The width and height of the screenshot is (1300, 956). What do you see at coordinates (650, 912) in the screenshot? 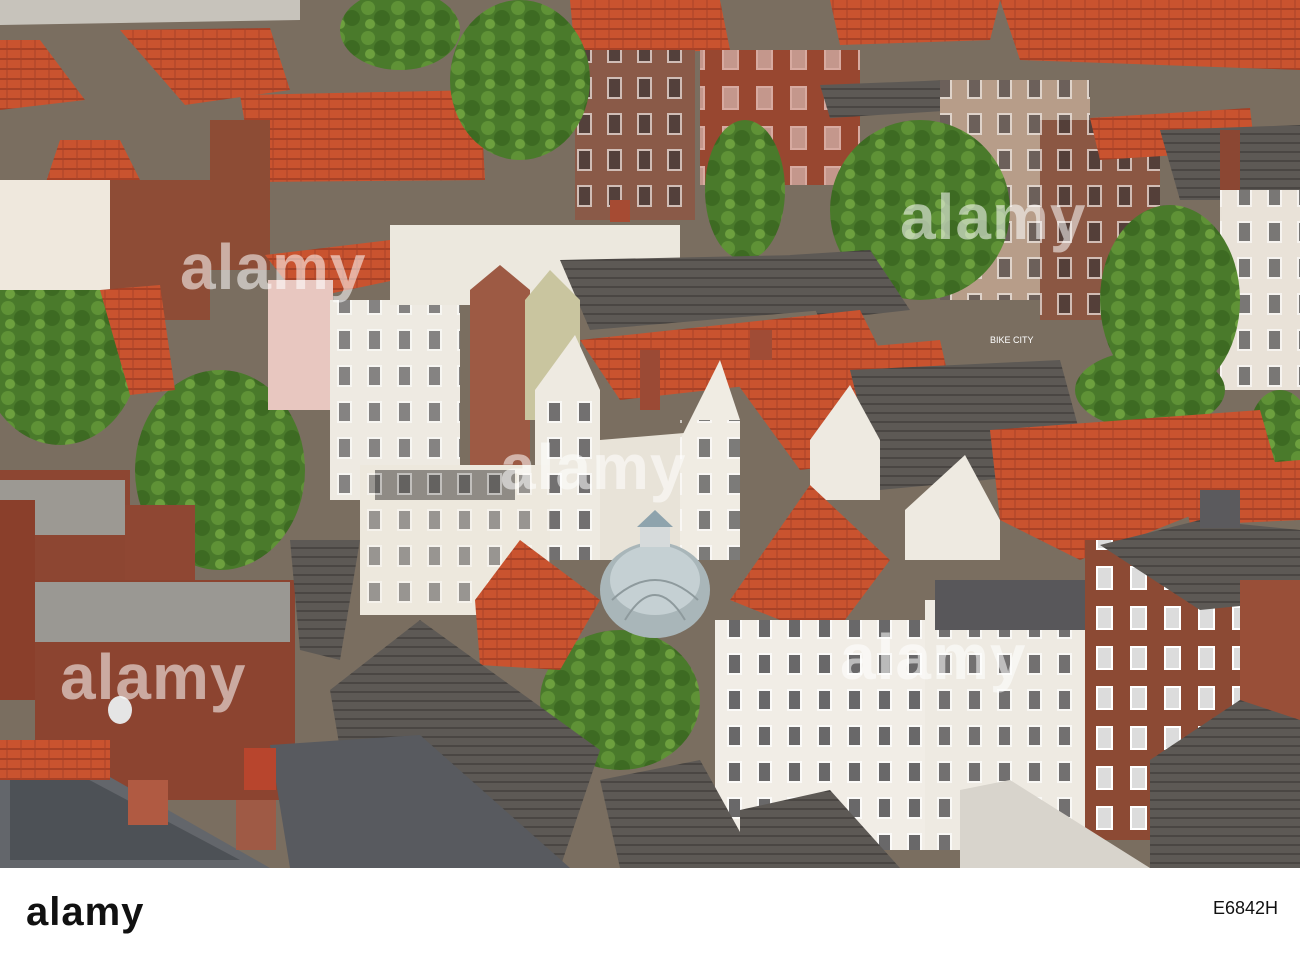
I see `footer-bar: alamy E6842H` at bounding box center [650, 912].